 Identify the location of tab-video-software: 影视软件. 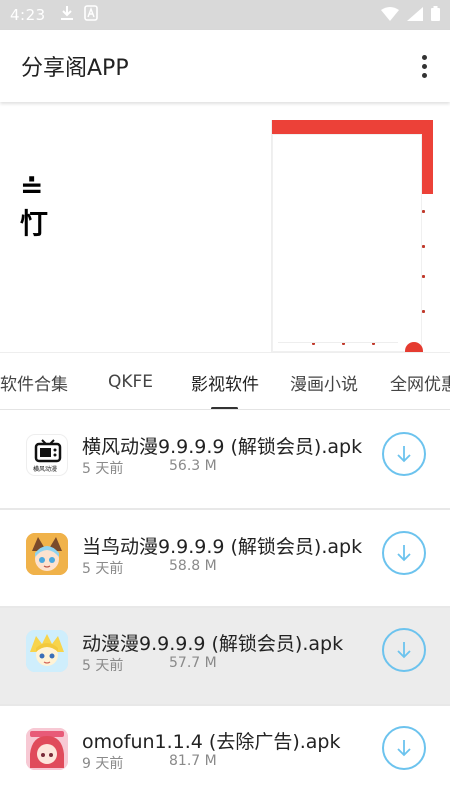
(225, 381).